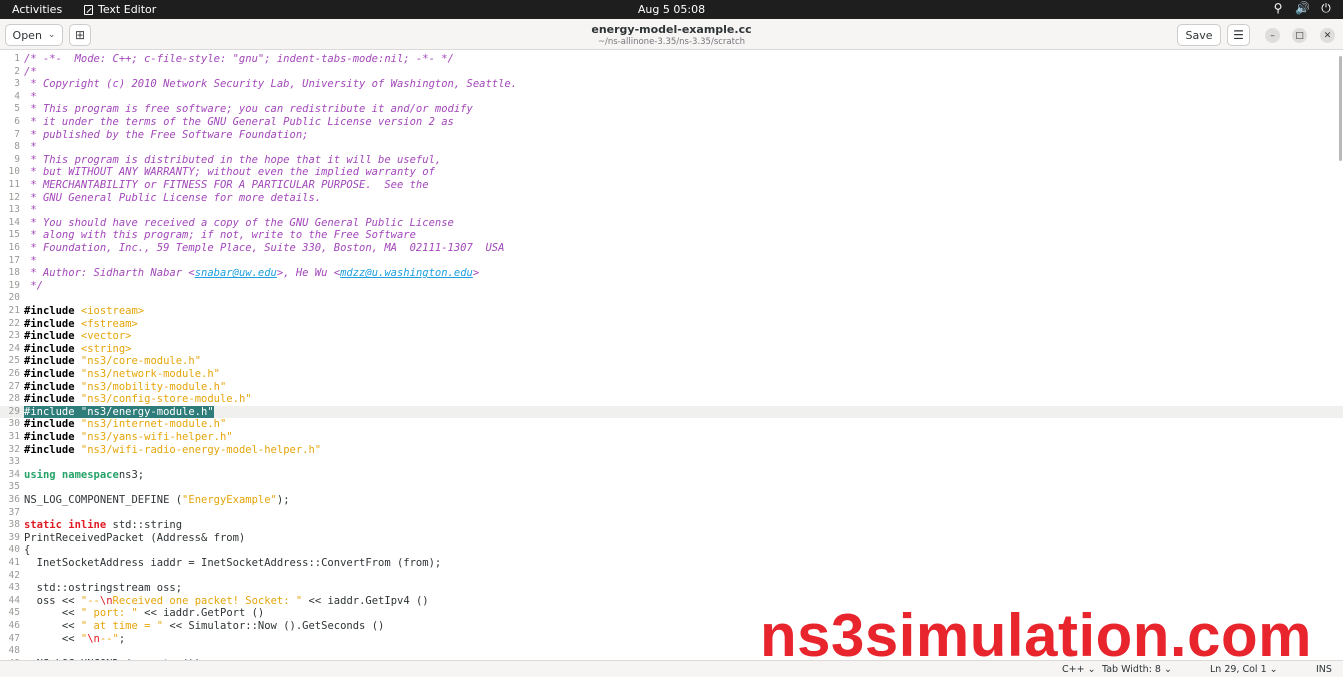 This screenshot has width=1343, height=677. What do you see at coordinates (14, 462) in the screenshot?
I see `line-number: 33` at bounding box center [14, 462].